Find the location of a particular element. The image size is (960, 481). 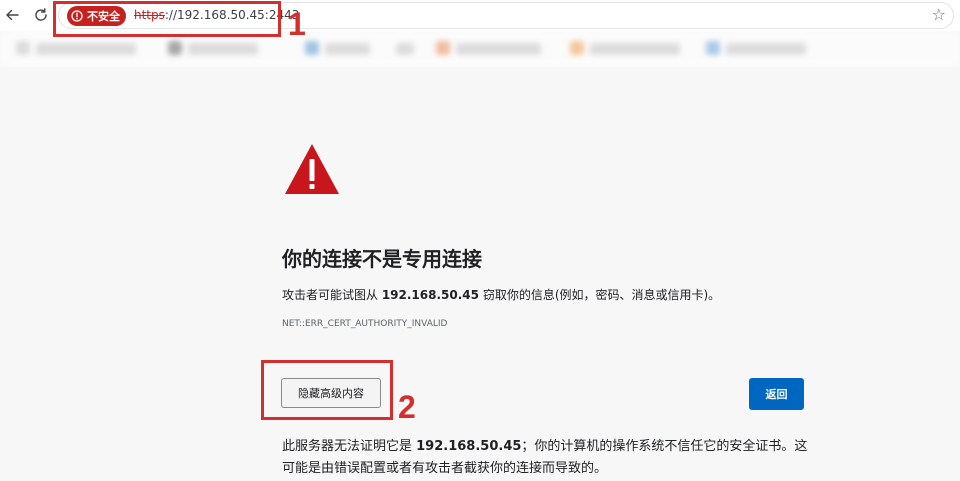

not-secure-label: 不安全 is located at coordinates (103, 16).